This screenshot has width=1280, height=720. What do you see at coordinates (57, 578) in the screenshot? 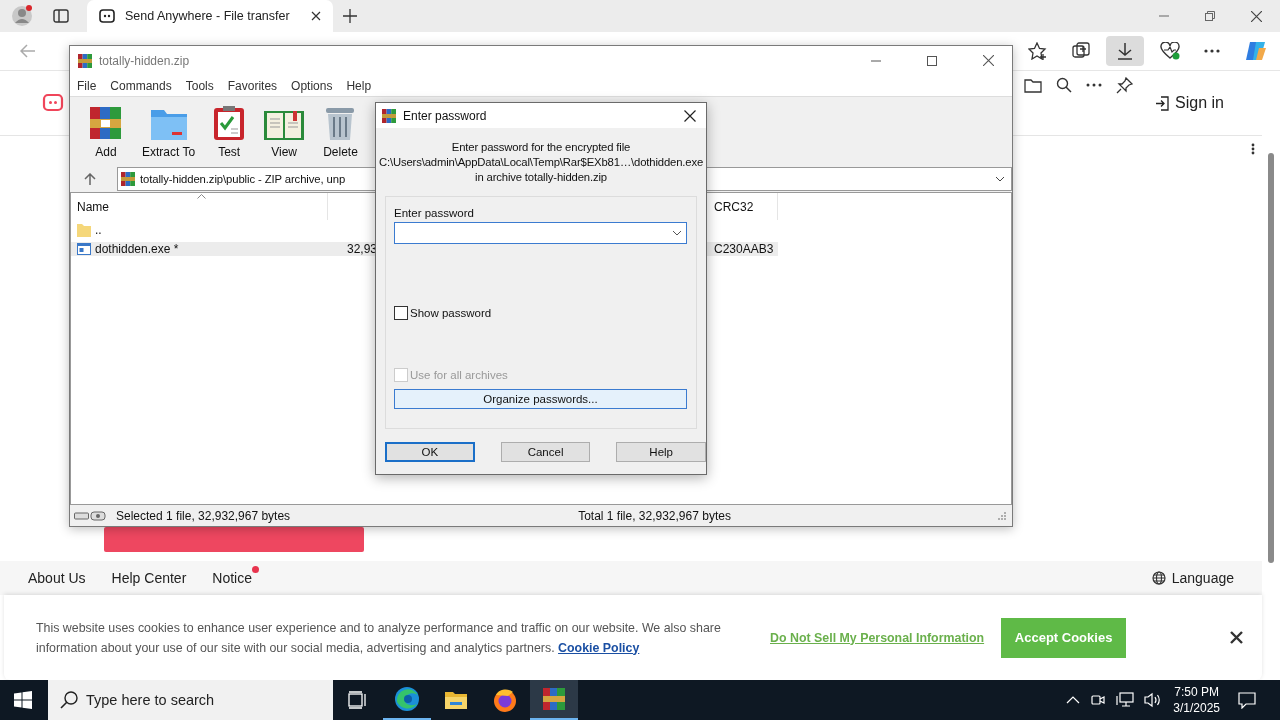
I see `footer-link: About Us` at bounding box center [57, 578].